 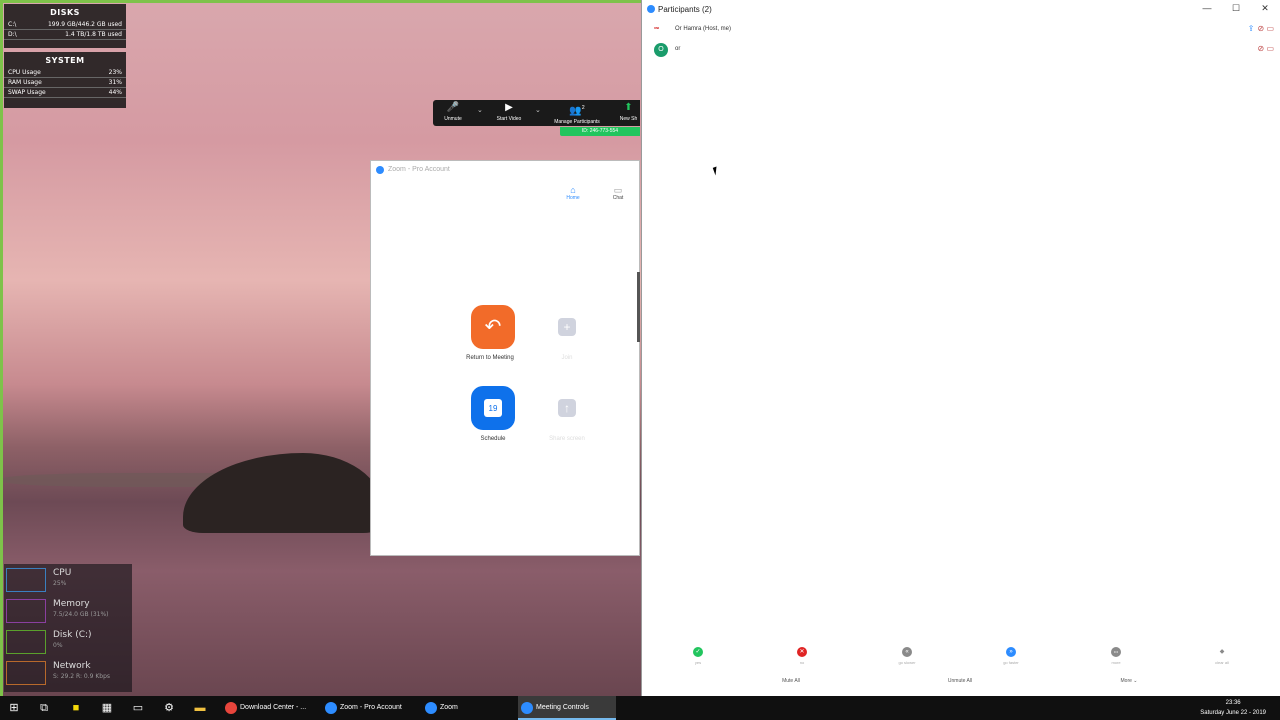 I want to click on perf-cpu: CPU 25%, so click(x=68, y=580).